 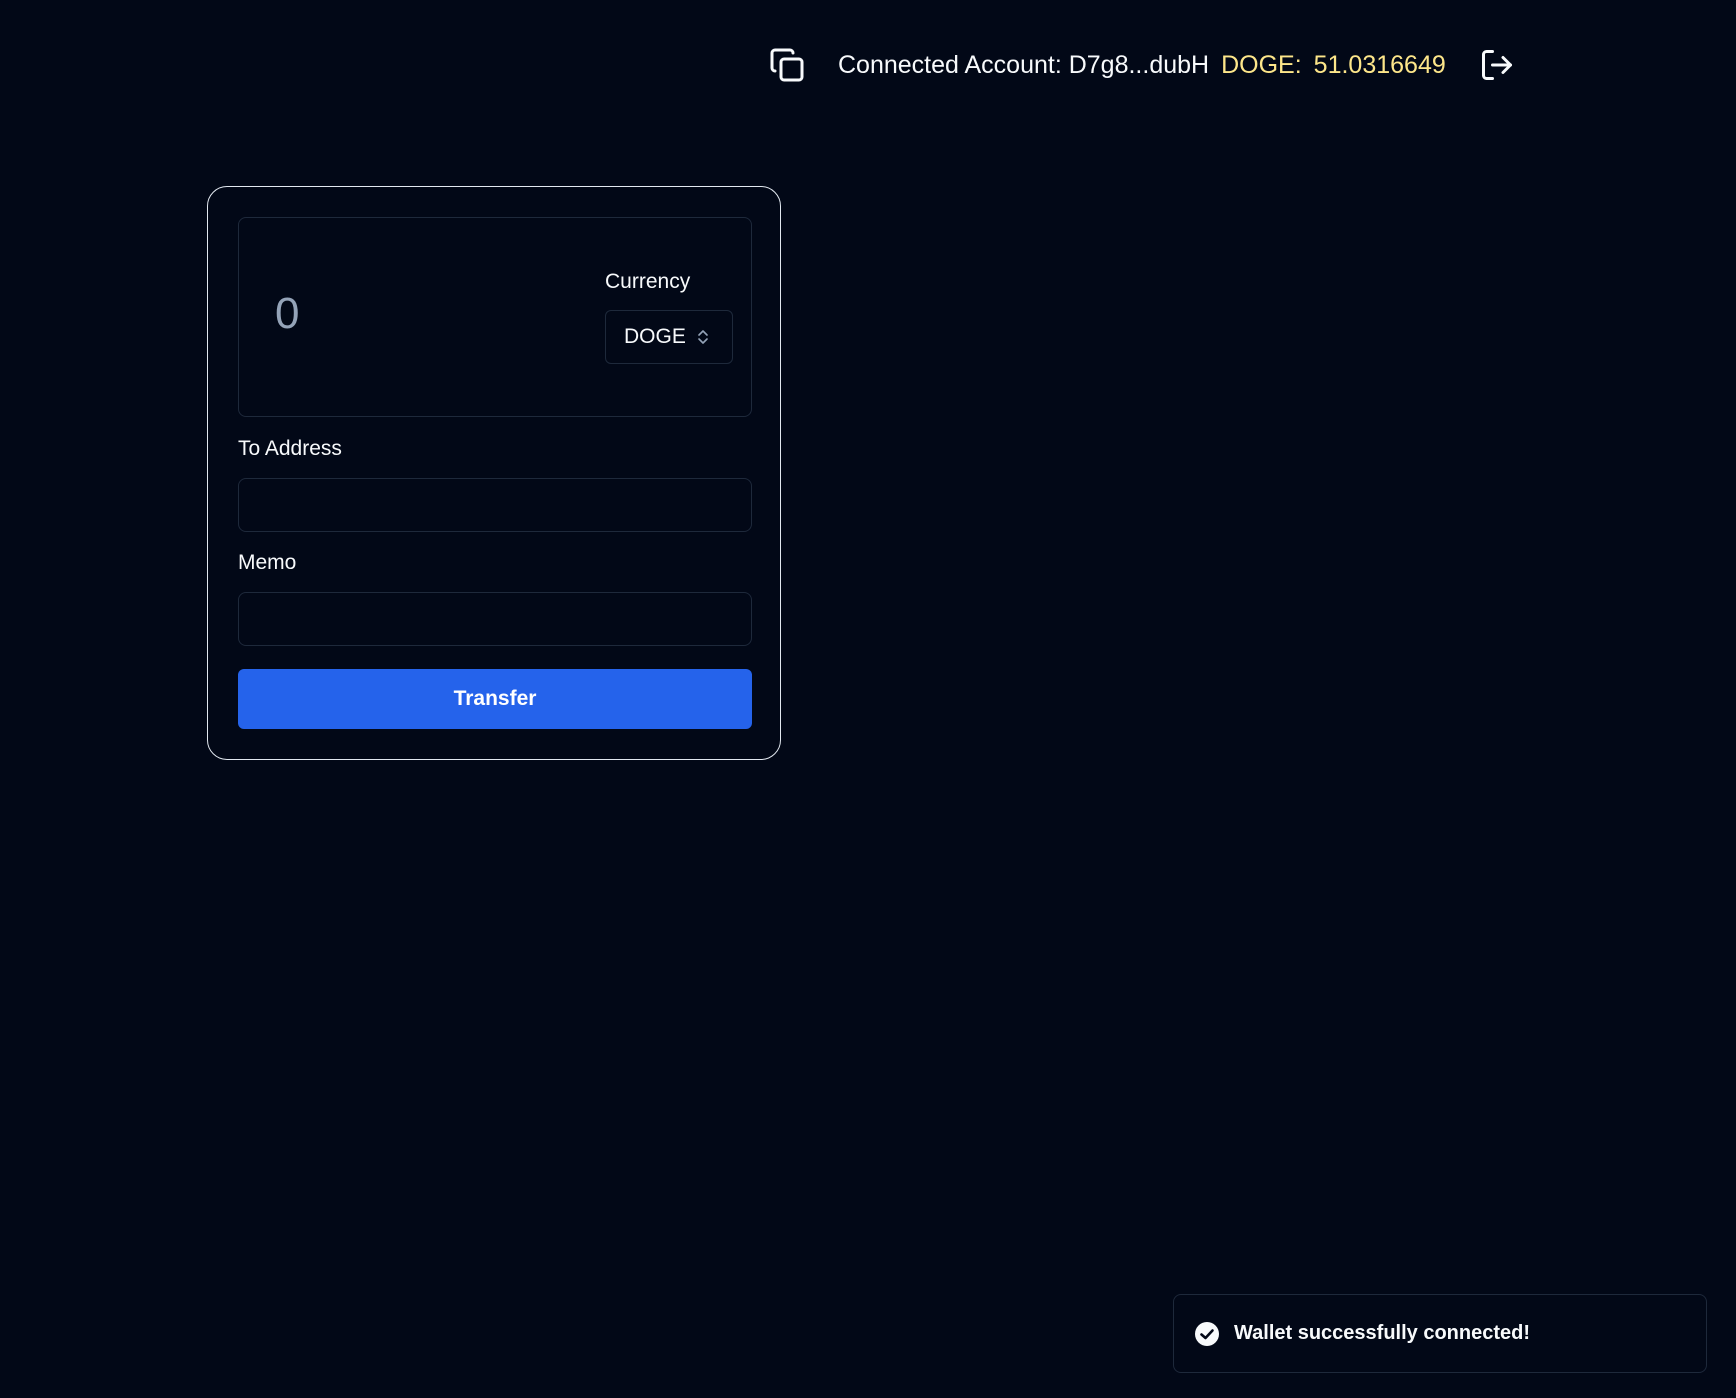 I want to click on balance-value: 51.0316649, so click(x=1379, y=64).